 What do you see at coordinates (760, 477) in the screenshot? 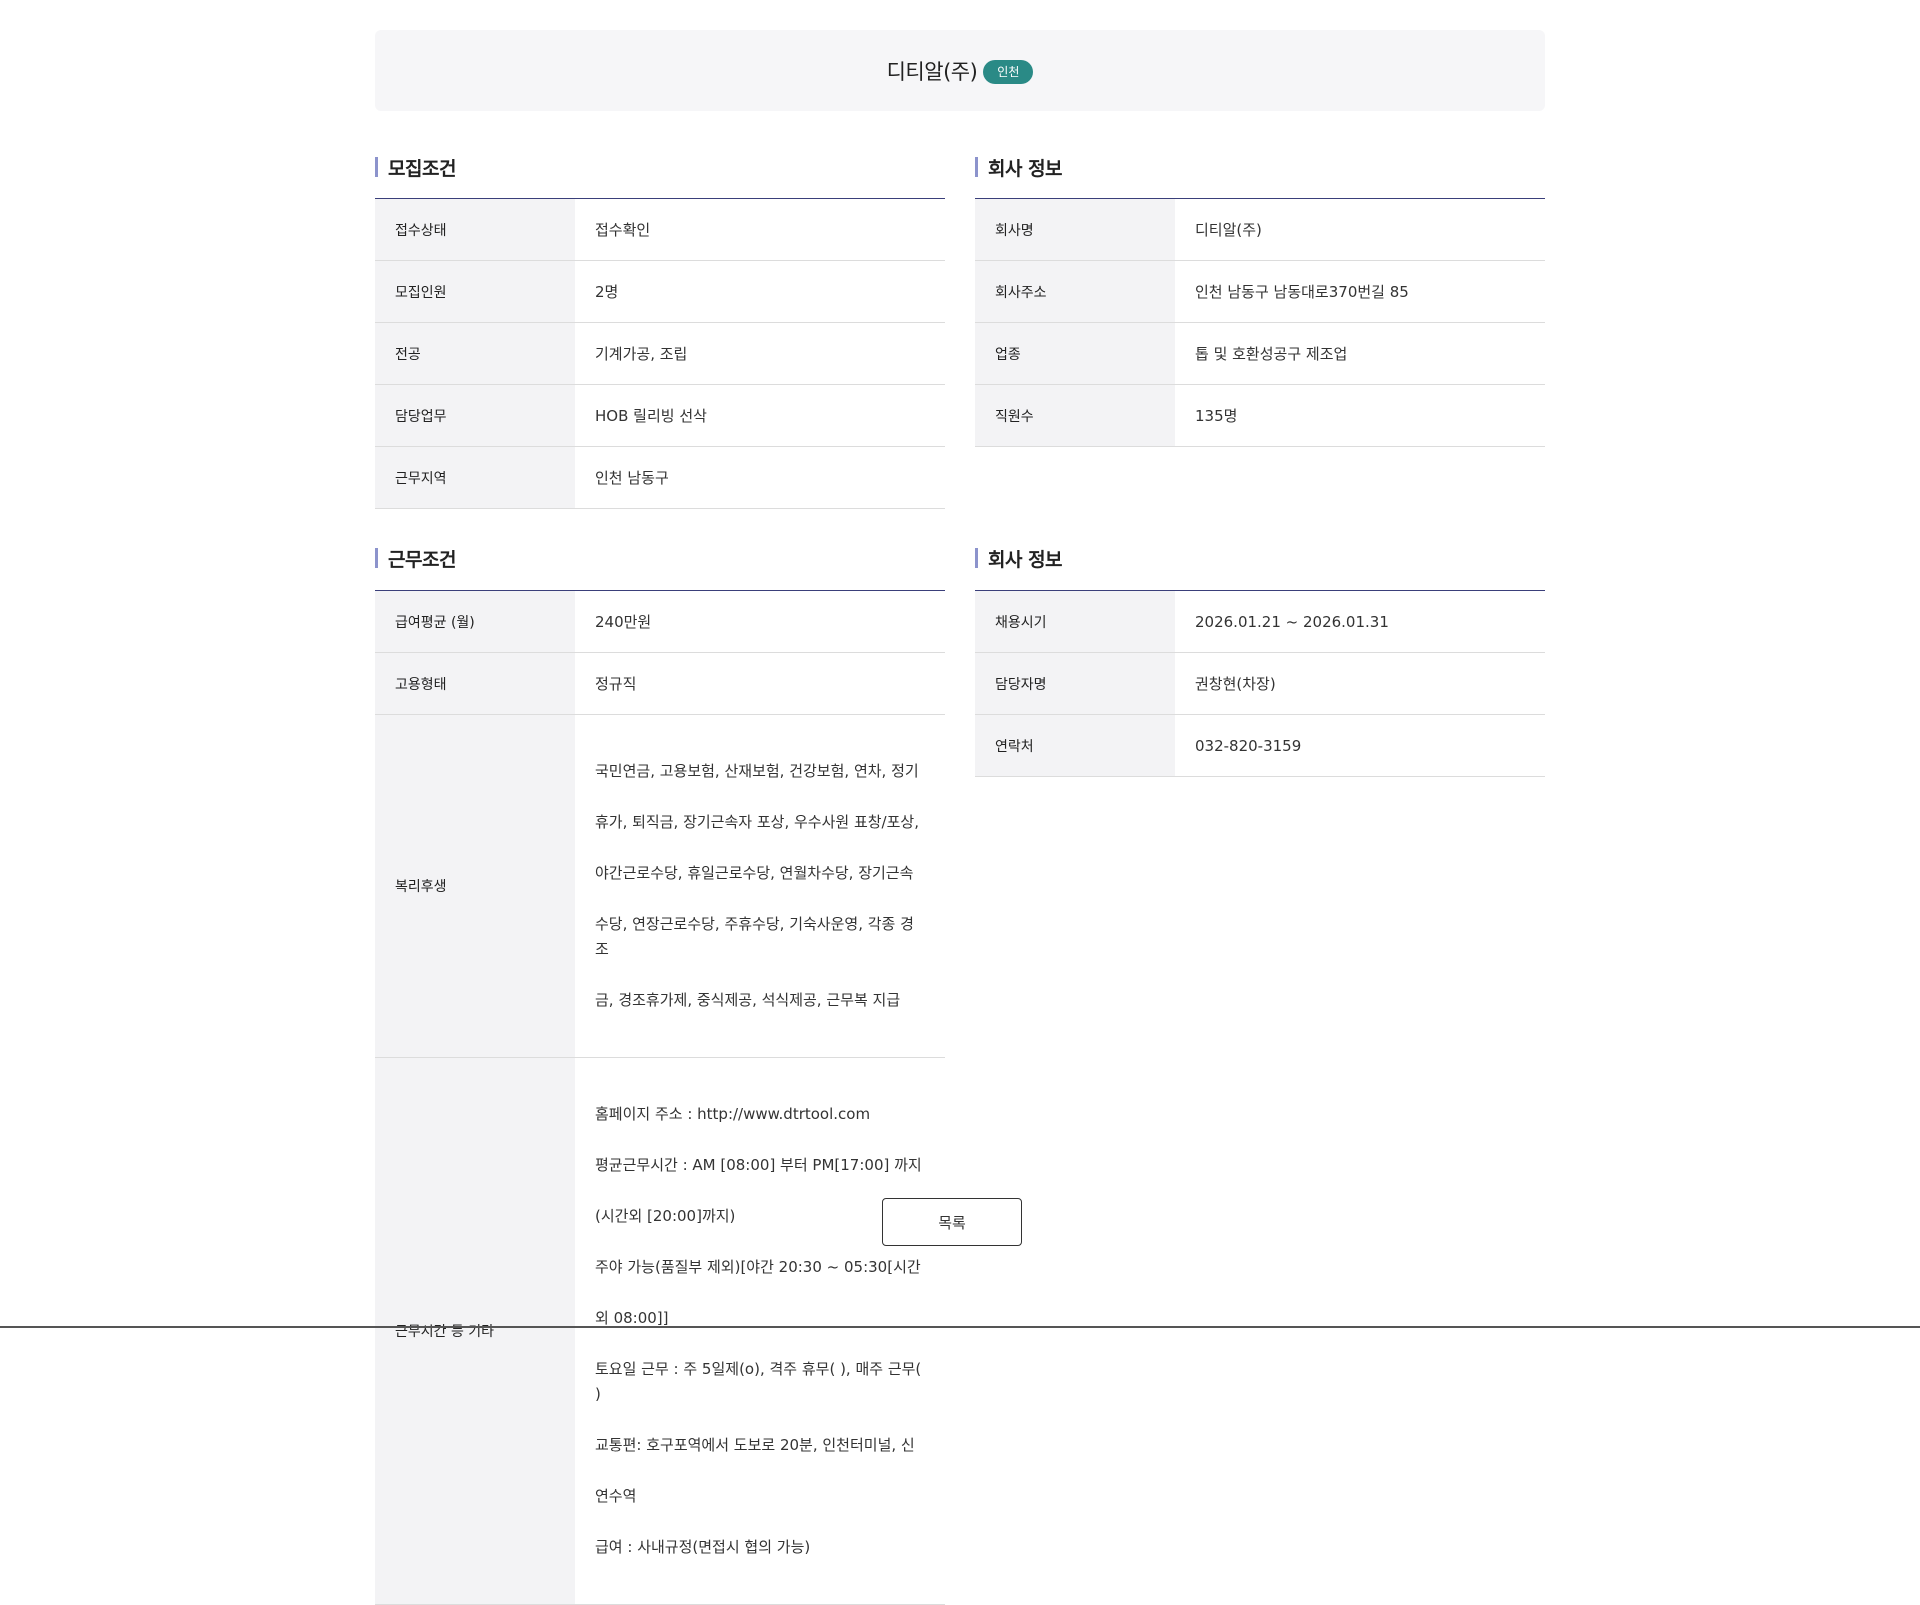
I see `row-value: 인천 남동구` at bounding box center [760, 477].